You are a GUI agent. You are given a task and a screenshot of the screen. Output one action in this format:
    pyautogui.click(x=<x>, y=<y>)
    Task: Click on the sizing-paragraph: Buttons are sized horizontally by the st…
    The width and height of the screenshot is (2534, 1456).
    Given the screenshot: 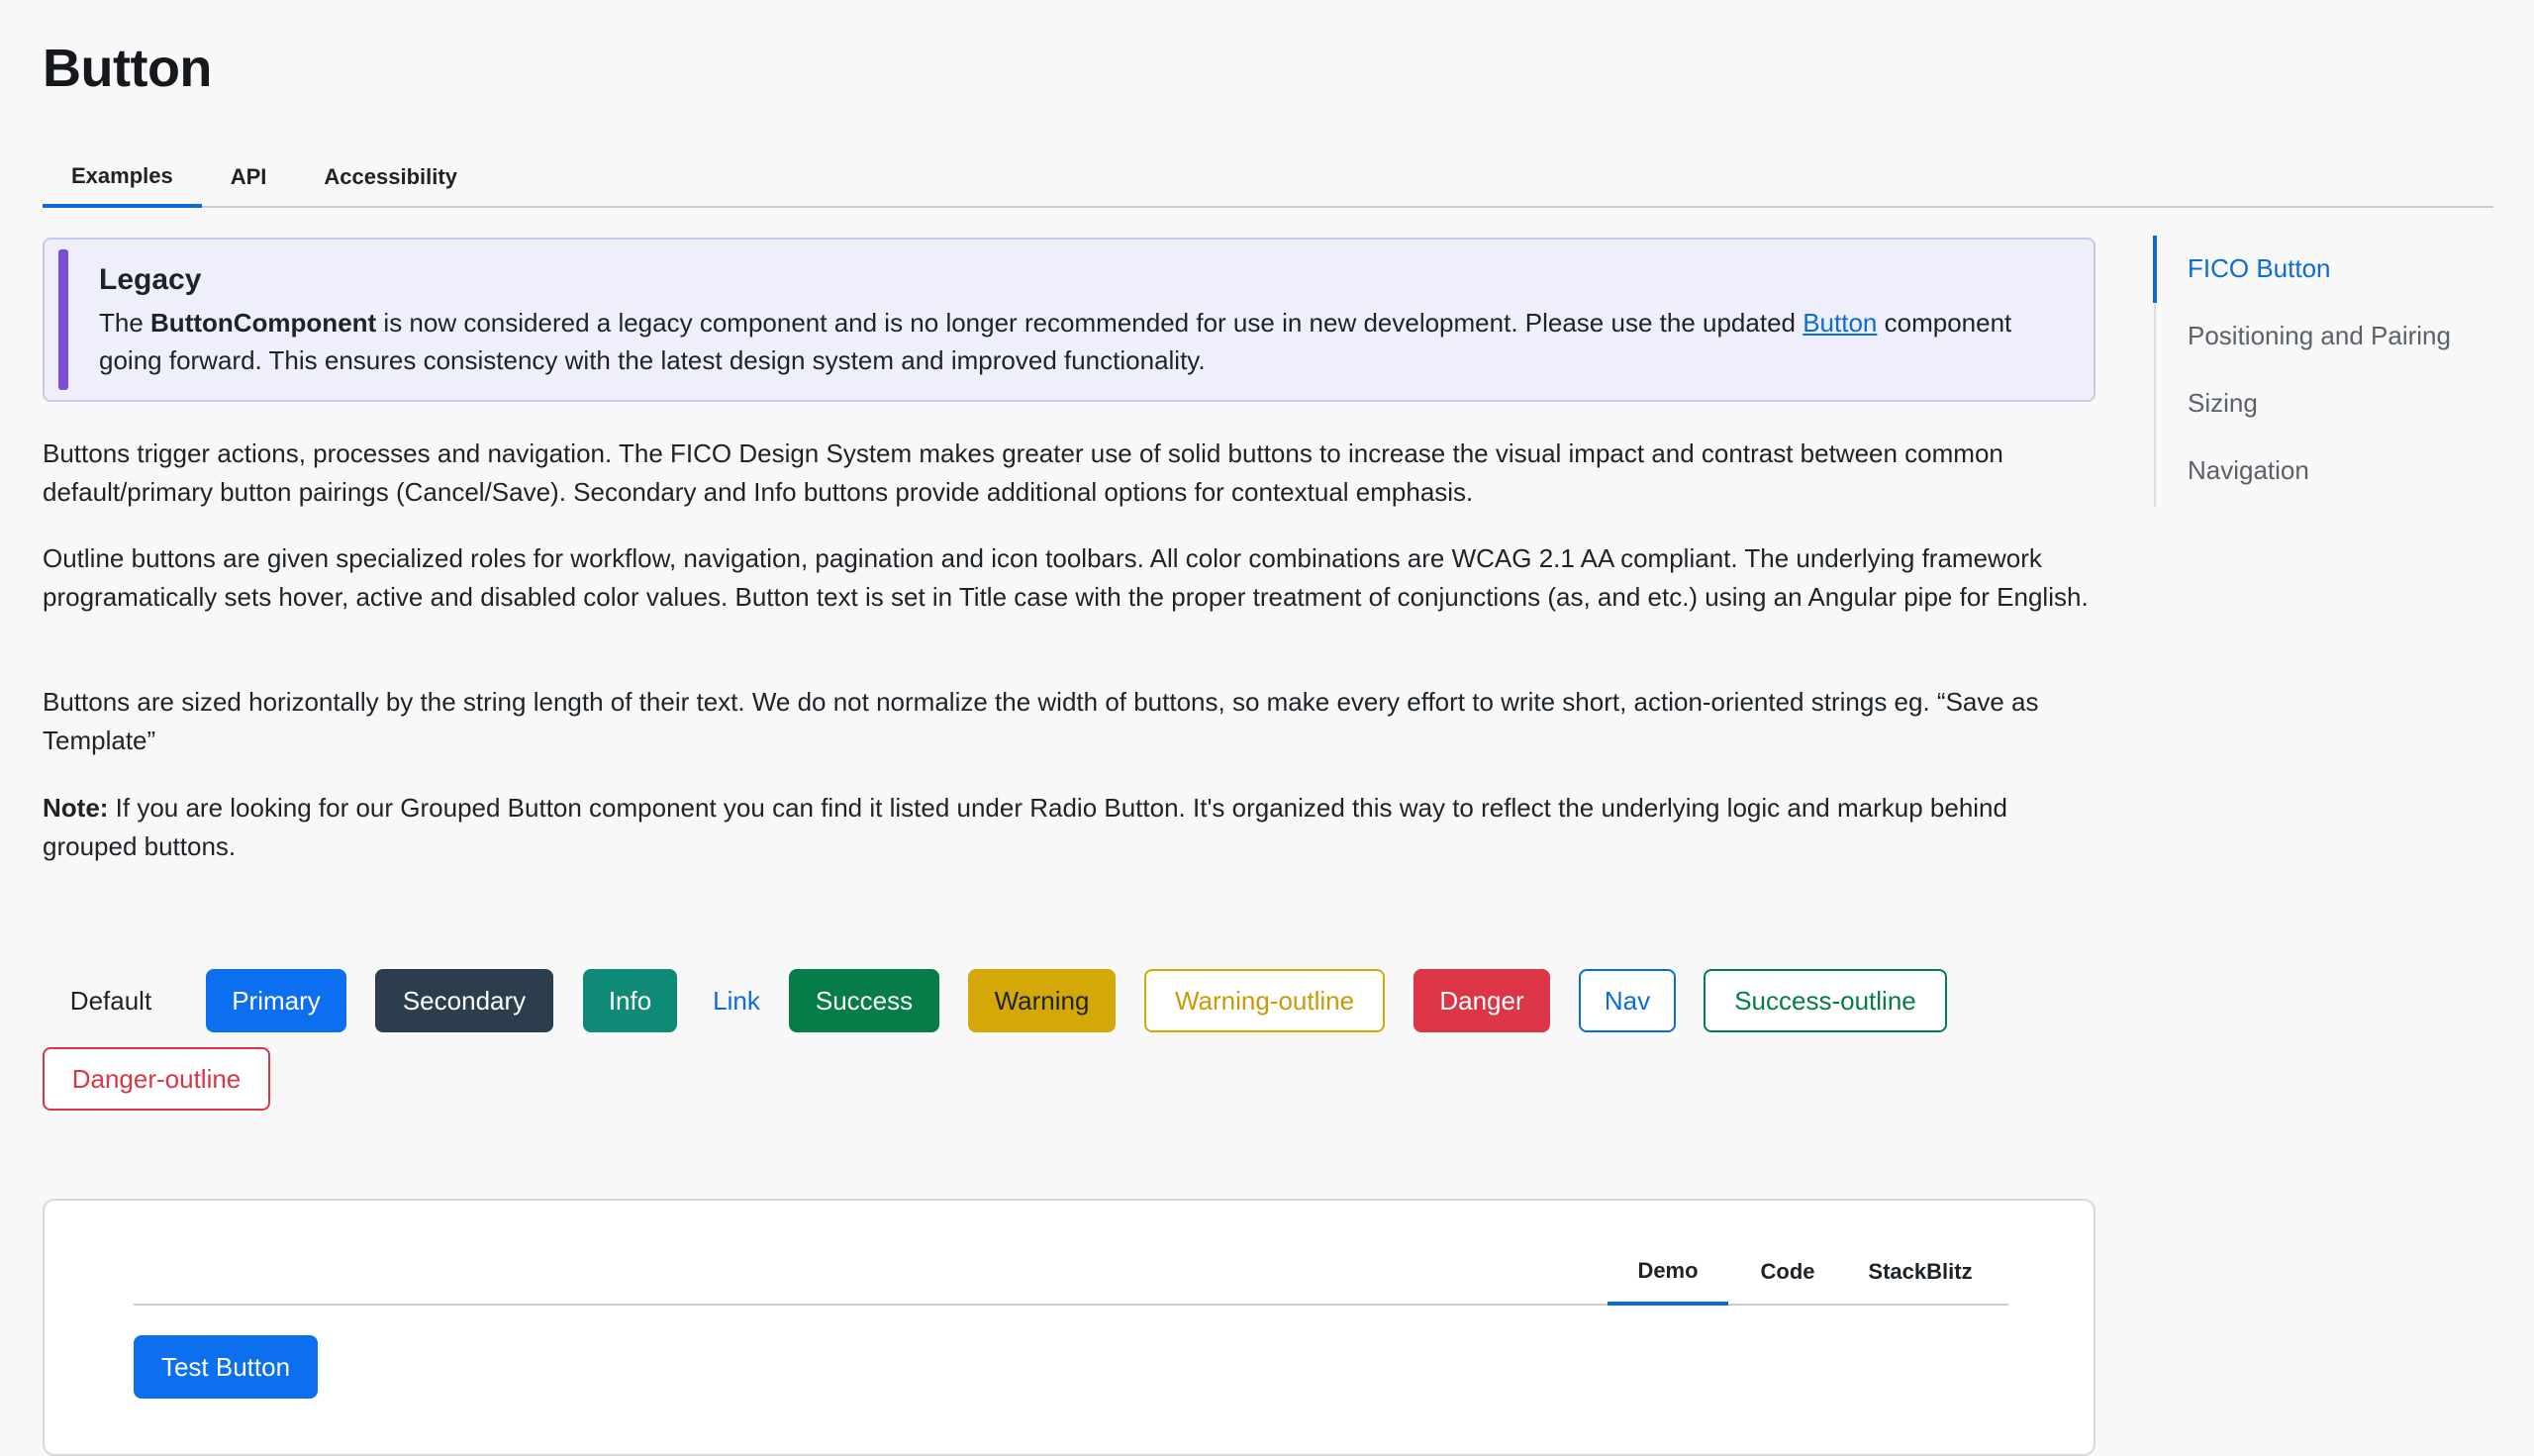 What is the action you would take?
    pyautogui.click(x=1041, y=721)
    